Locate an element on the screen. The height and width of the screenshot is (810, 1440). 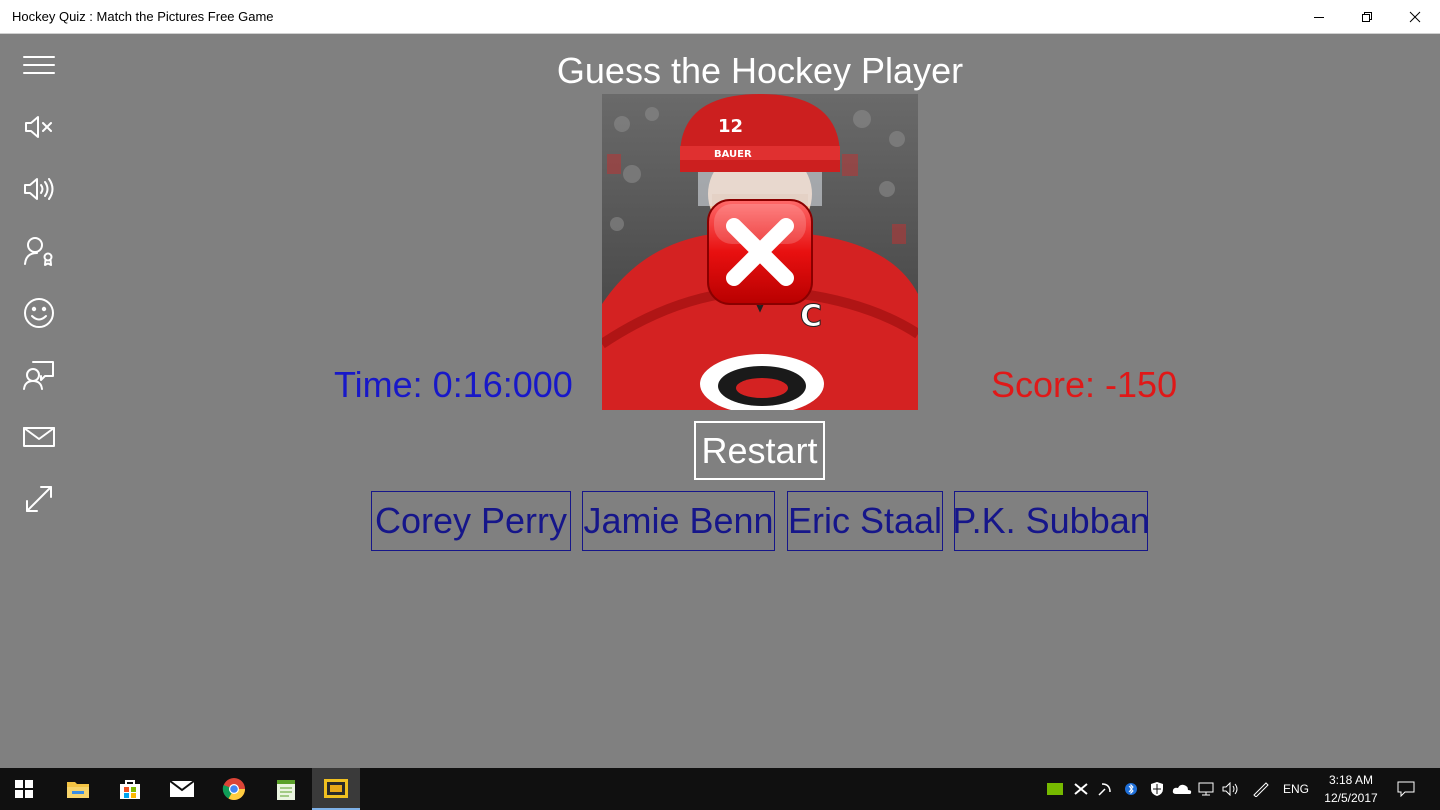
page-title: Guess the Hockey Player is located at coordinates (760, 70).